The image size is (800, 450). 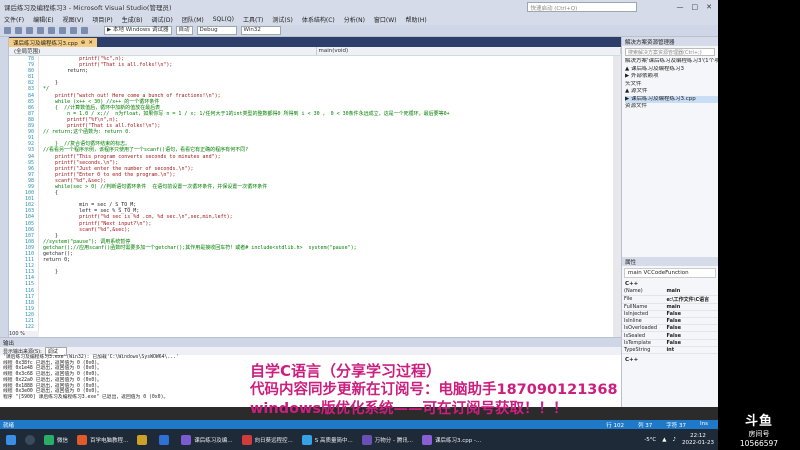 What do you see at coordinates (132, 19) in the screenshot?
I see `menu-item: 生成(B)` at bounding box center [132, 19].